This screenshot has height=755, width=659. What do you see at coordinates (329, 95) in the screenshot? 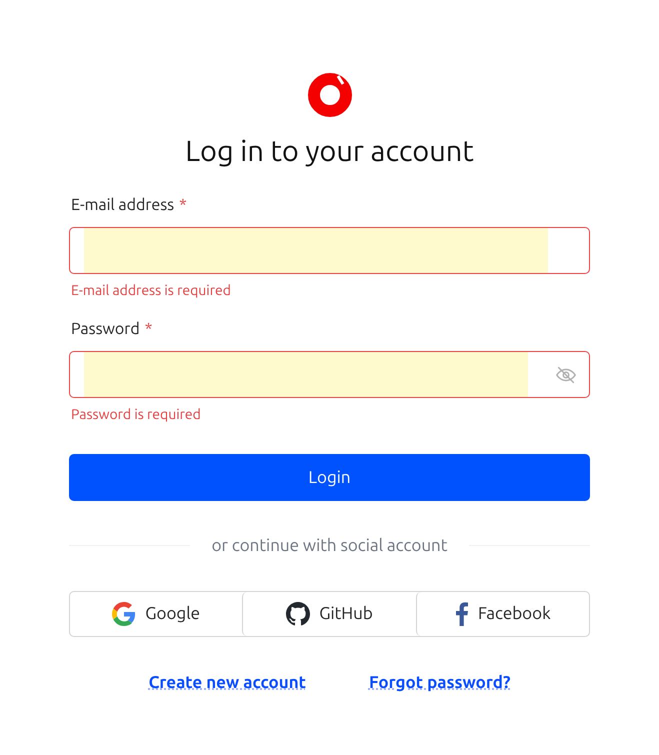
I see `logo-icon` at bounding box center [329, 95].